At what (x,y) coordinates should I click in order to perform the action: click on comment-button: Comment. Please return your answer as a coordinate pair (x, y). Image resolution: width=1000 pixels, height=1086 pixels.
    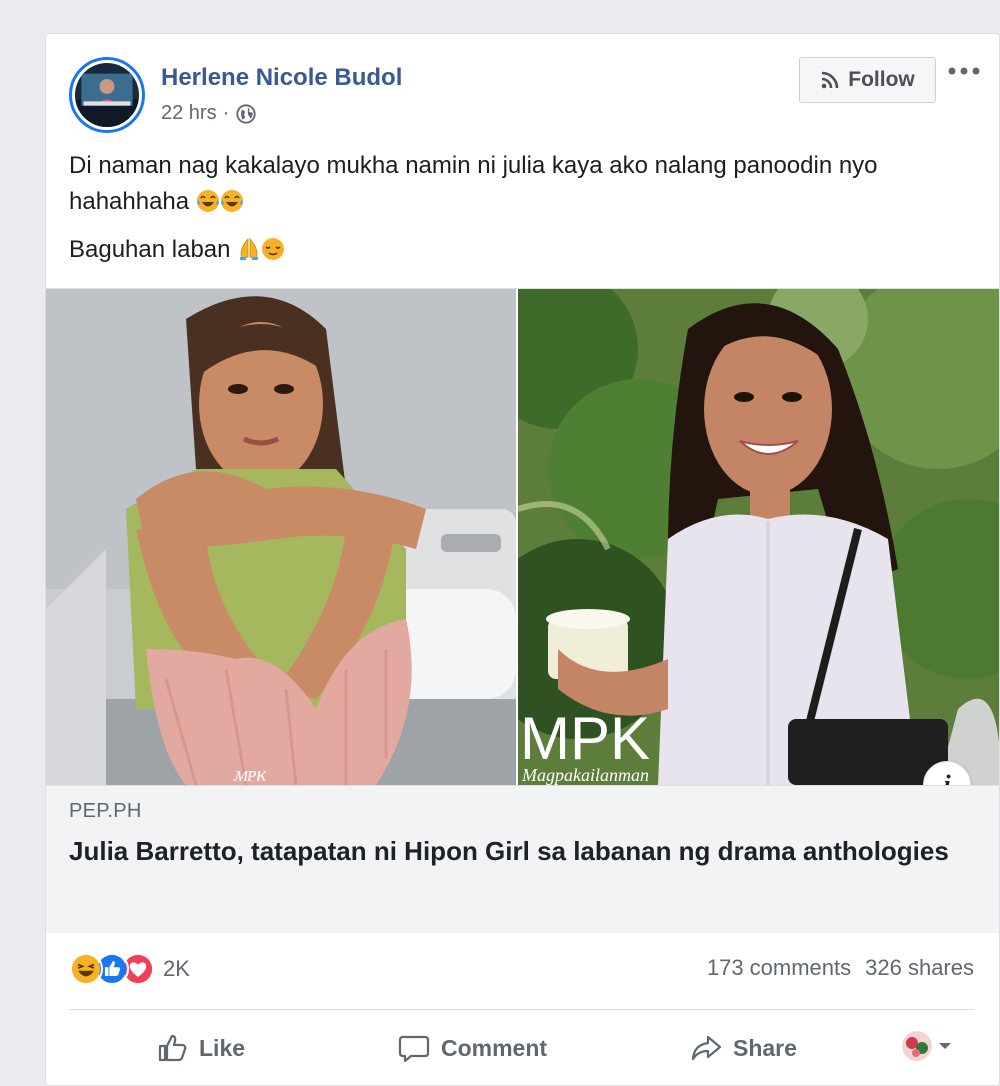
    Looking at the image, I should click on (472, 1048).